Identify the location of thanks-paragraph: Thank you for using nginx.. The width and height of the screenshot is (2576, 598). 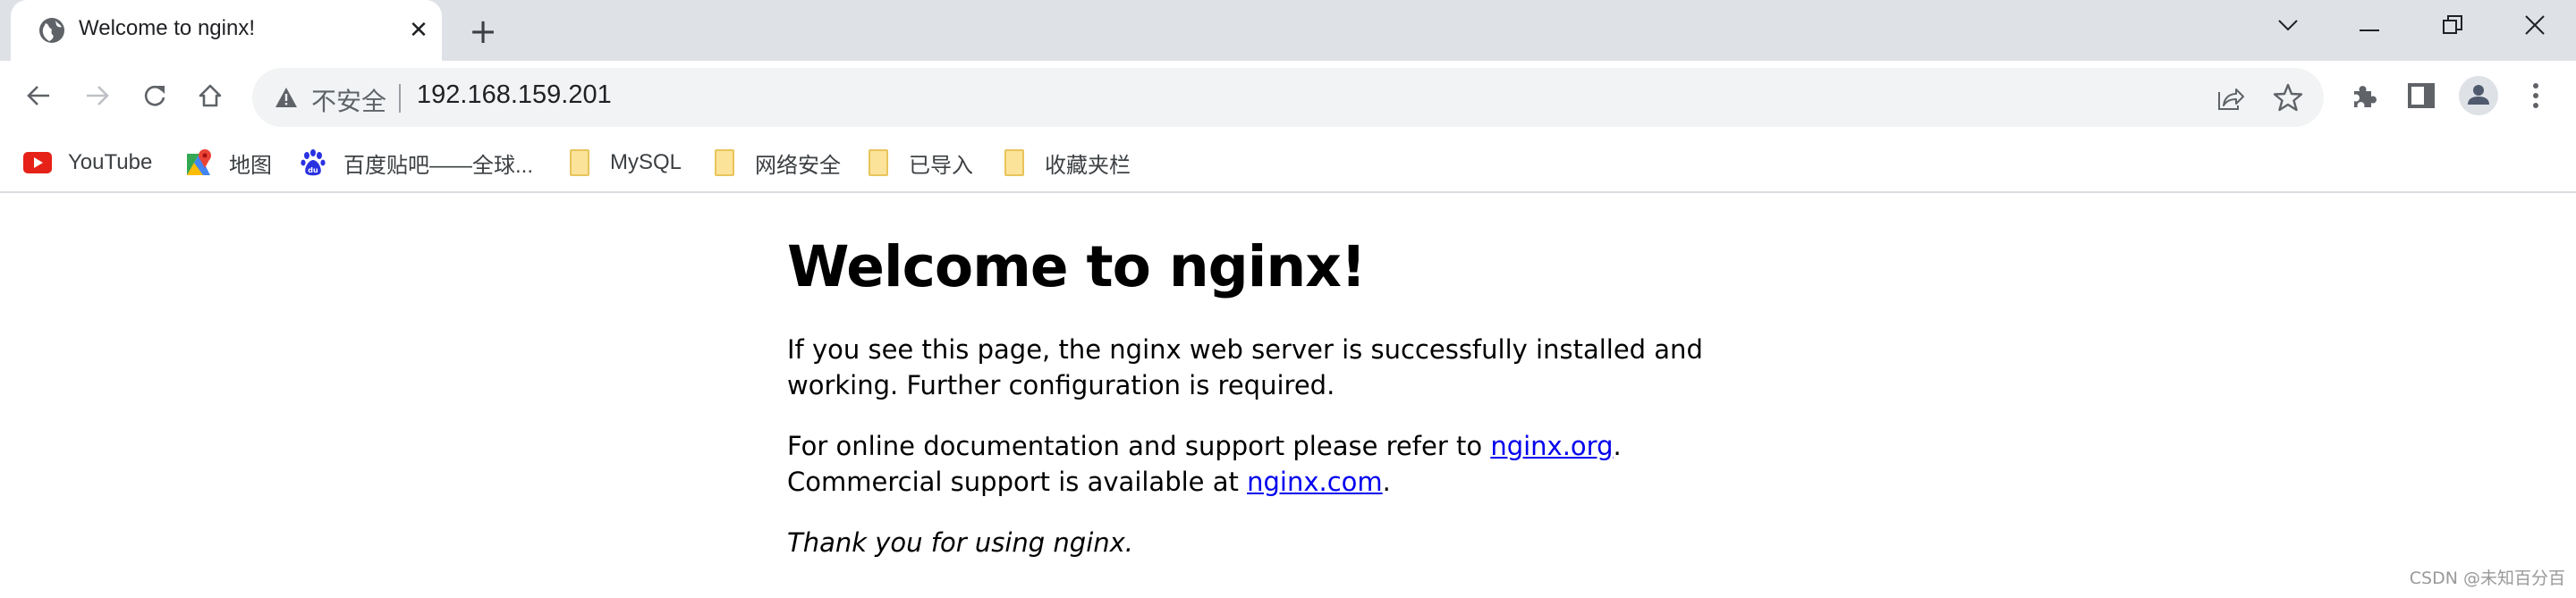
(1279, 542).